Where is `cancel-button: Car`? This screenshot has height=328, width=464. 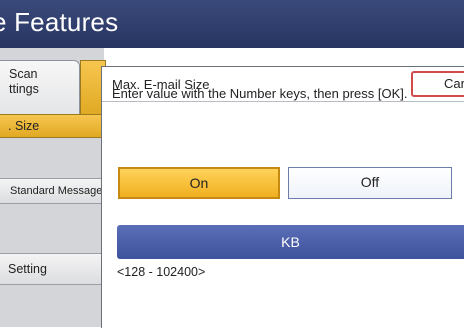 cancel-button: Car is located at coordinates (437, 84).